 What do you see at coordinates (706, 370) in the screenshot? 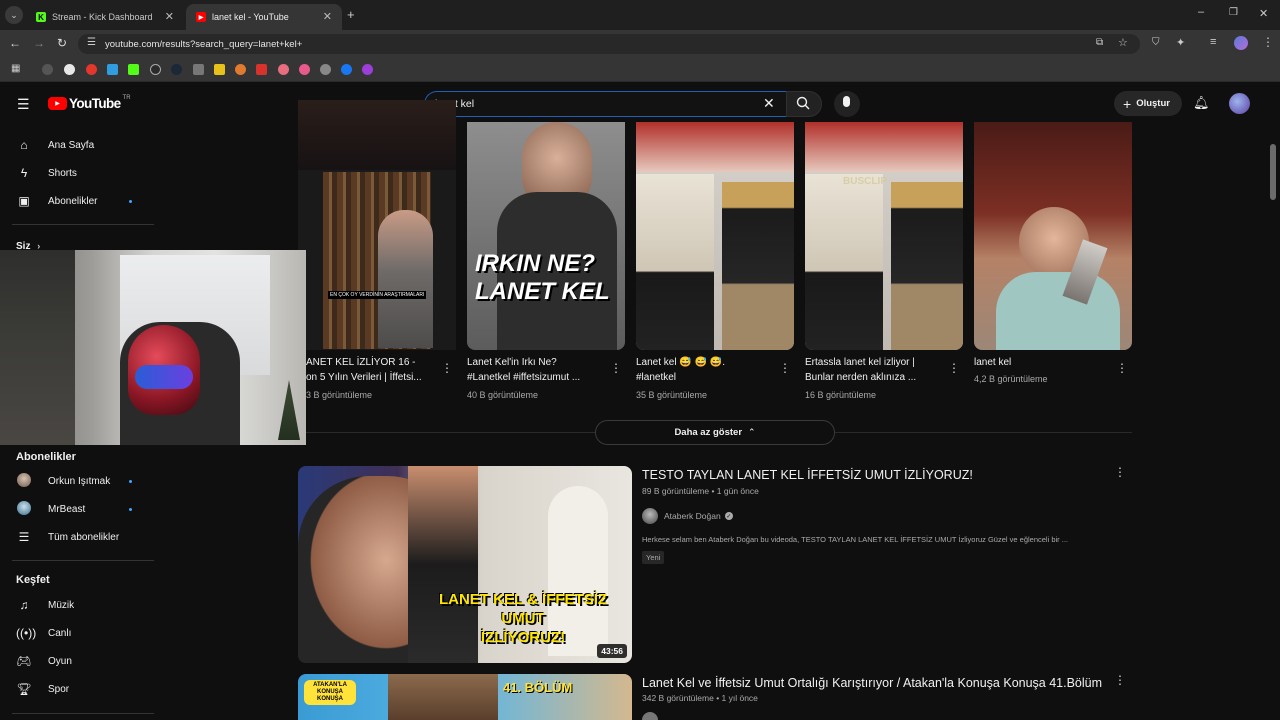
I see `short-title-3: Lanet kel 😅 😅 😅. #lanetkel` at bounding box center [706, 370].